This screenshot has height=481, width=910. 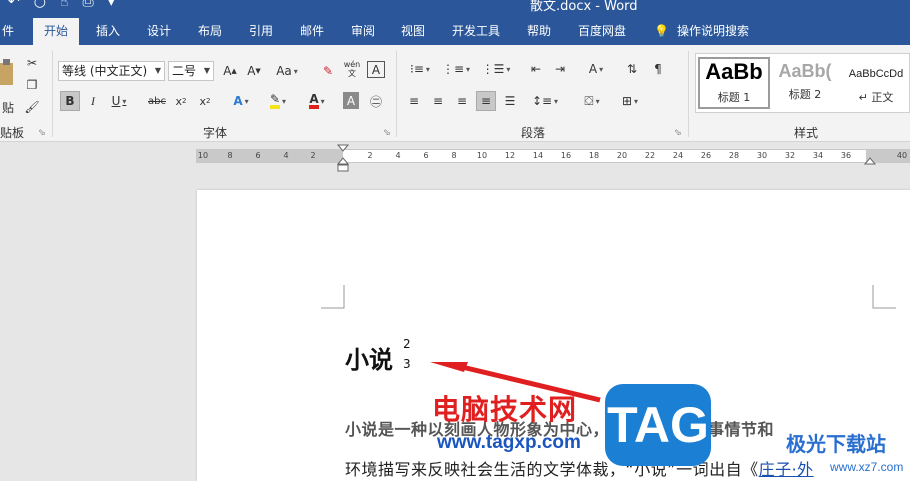 I want to click on ruler-tick: 4, so click(x=398, y=155).